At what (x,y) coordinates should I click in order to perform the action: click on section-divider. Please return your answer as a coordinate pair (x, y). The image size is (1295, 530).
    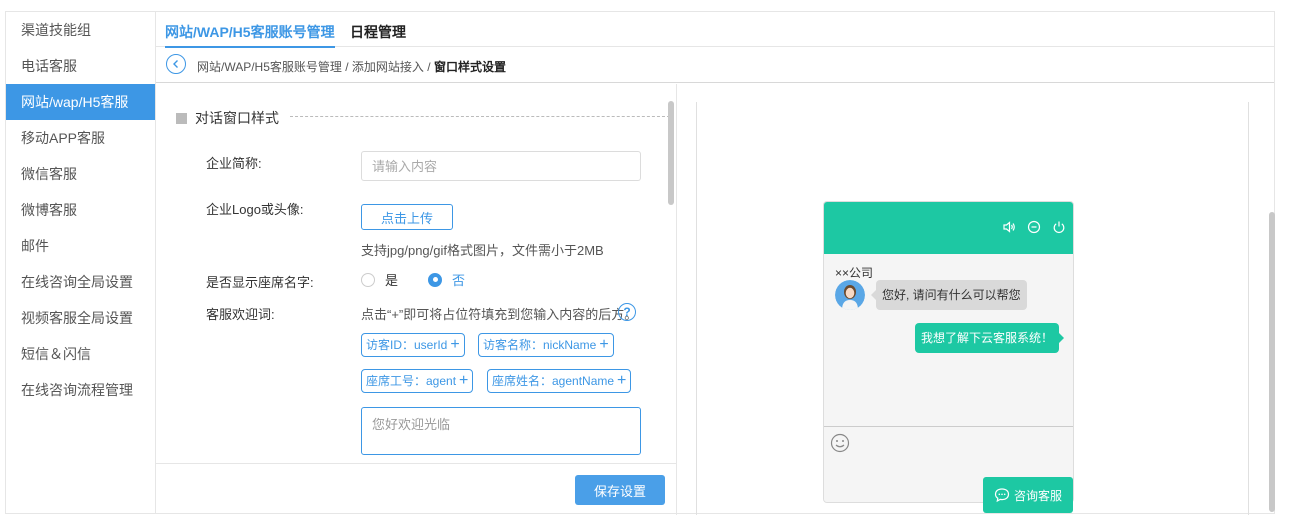
    Looking at the image, I should click on (480, 116).